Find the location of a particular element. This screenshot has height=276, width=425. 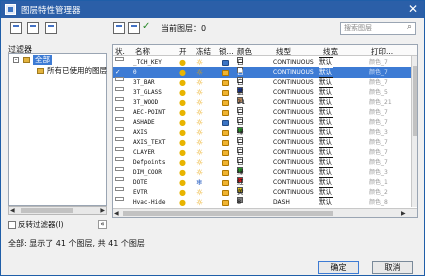

col-lineweight: 线宽 is located at coordinates (330, 51).